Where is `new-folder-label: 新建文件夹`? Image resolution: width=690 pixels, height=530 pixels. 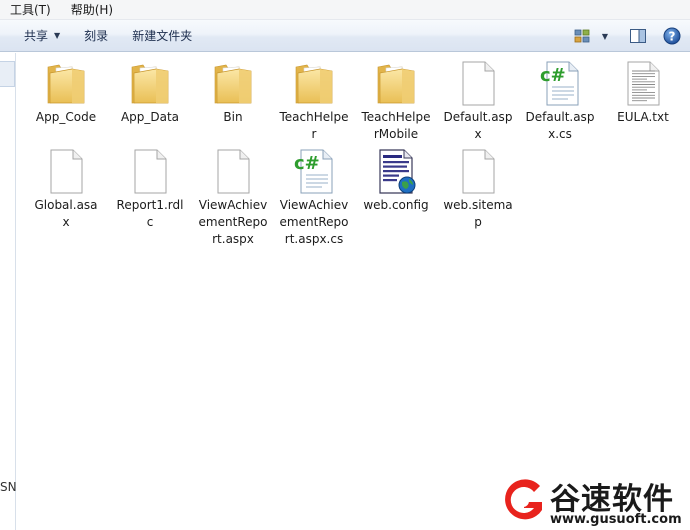
new-folder-label: 新建文件夹 is located at coordinates (162, 35).